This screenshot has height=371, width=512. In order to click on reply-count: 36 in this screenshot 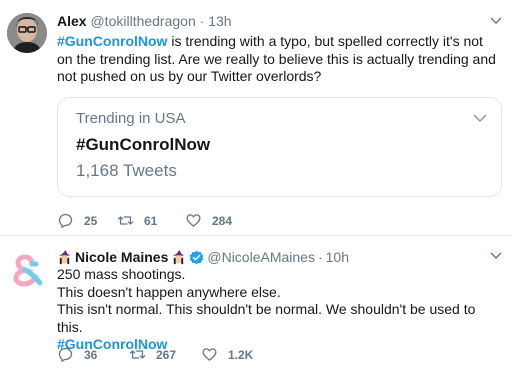, I will do `click(91, 354)`.